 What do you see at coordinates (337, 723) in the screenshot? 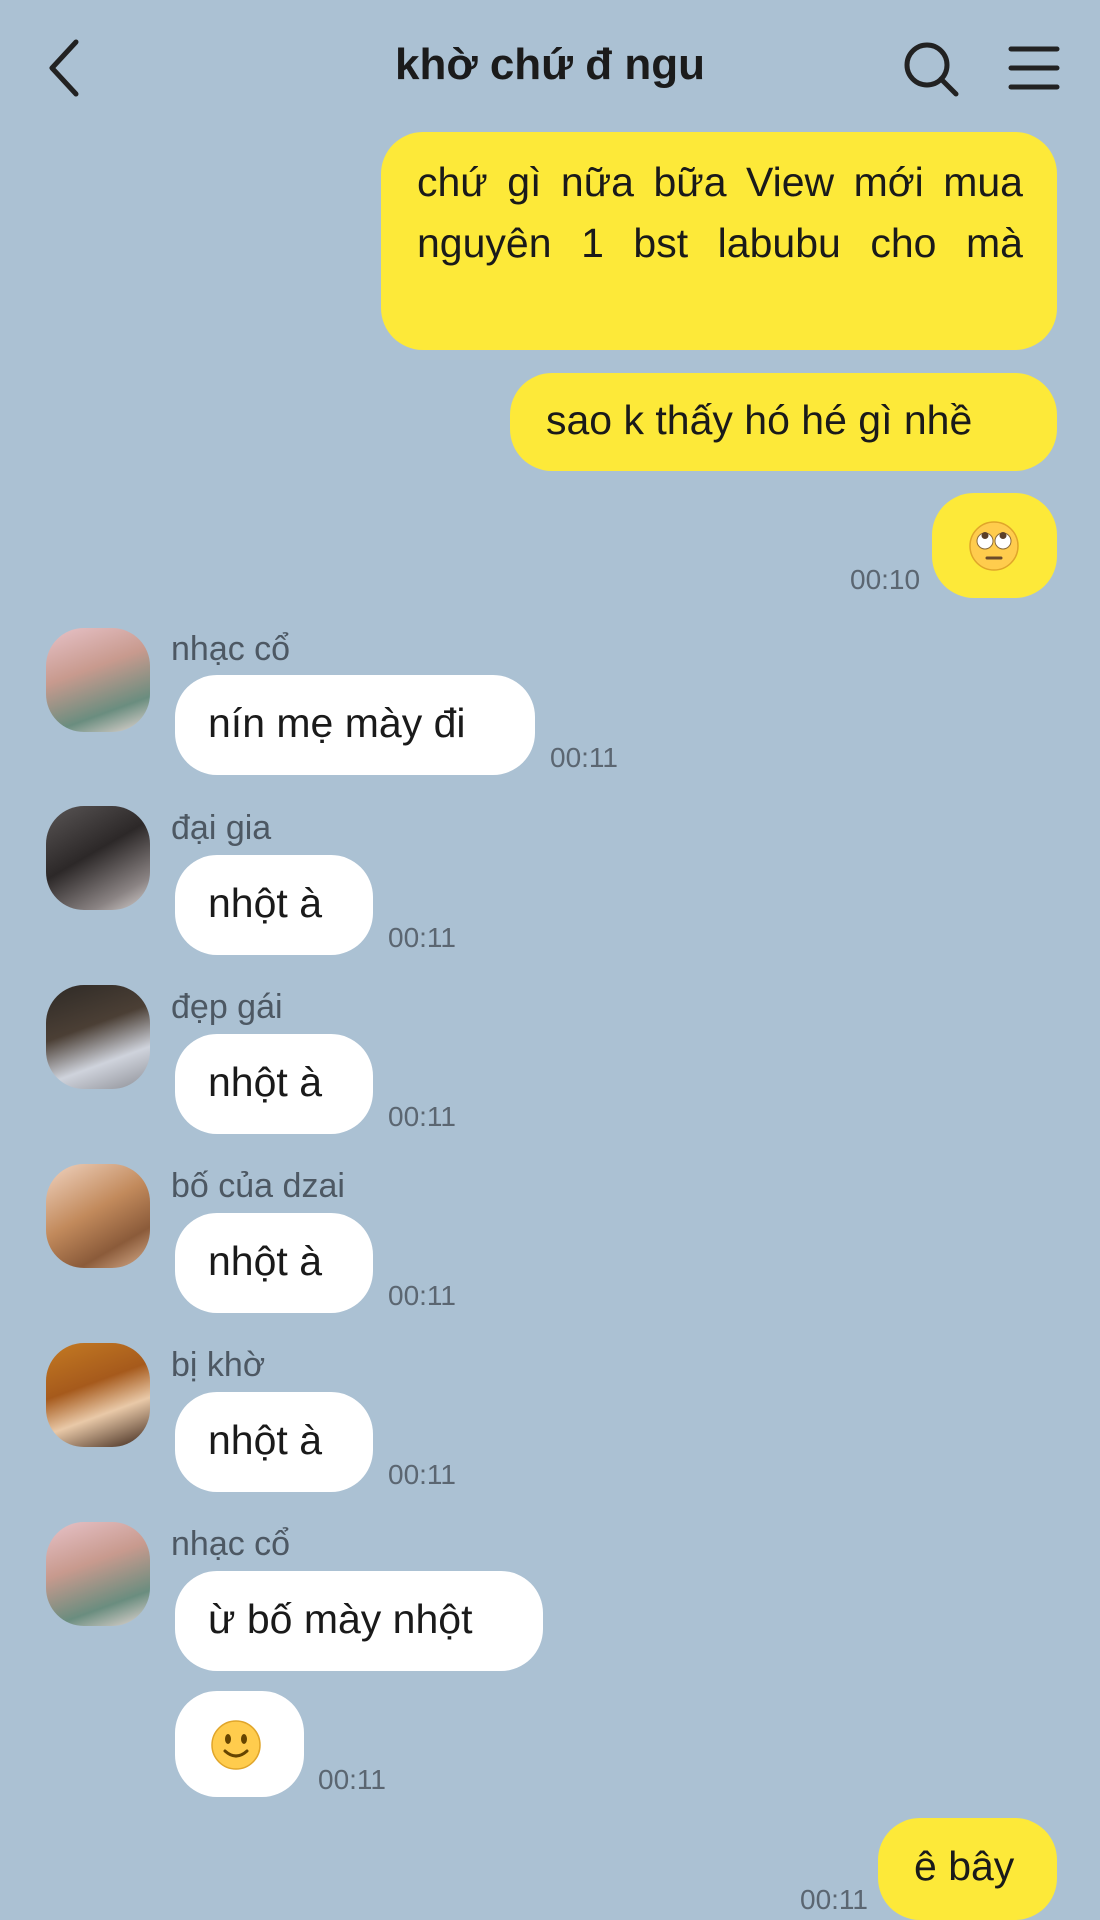
I see `message-text: nín mẹ mày đi` at bounding box center [337, 723].